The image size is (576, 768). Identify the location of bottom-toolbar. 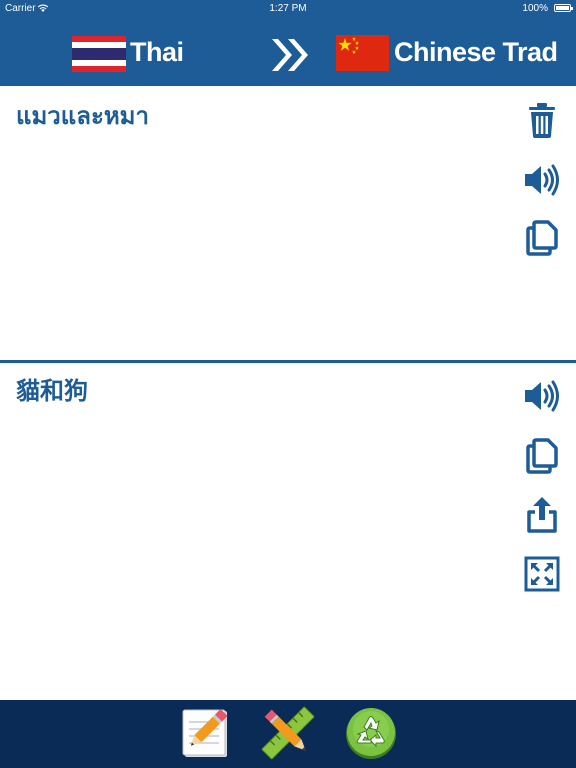
(288, 734).